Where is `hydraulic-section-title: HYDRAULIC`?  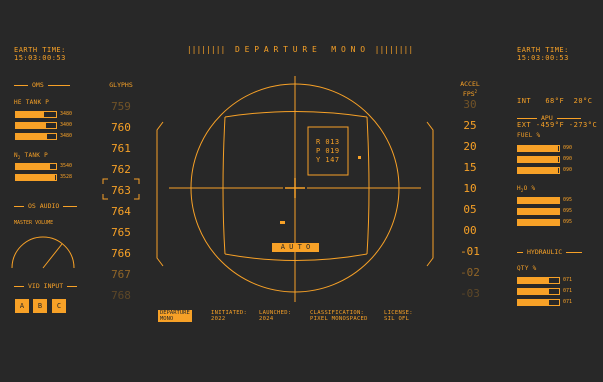
hydraulic-section-title: HYDRAULIC is located at coordinates (560, 252).